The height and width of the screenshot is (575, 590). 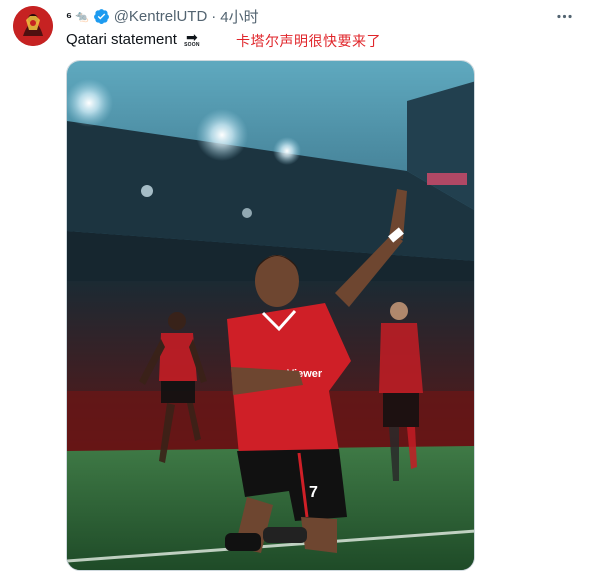 I want to click on more-options-button, so click(x=564, y=16).